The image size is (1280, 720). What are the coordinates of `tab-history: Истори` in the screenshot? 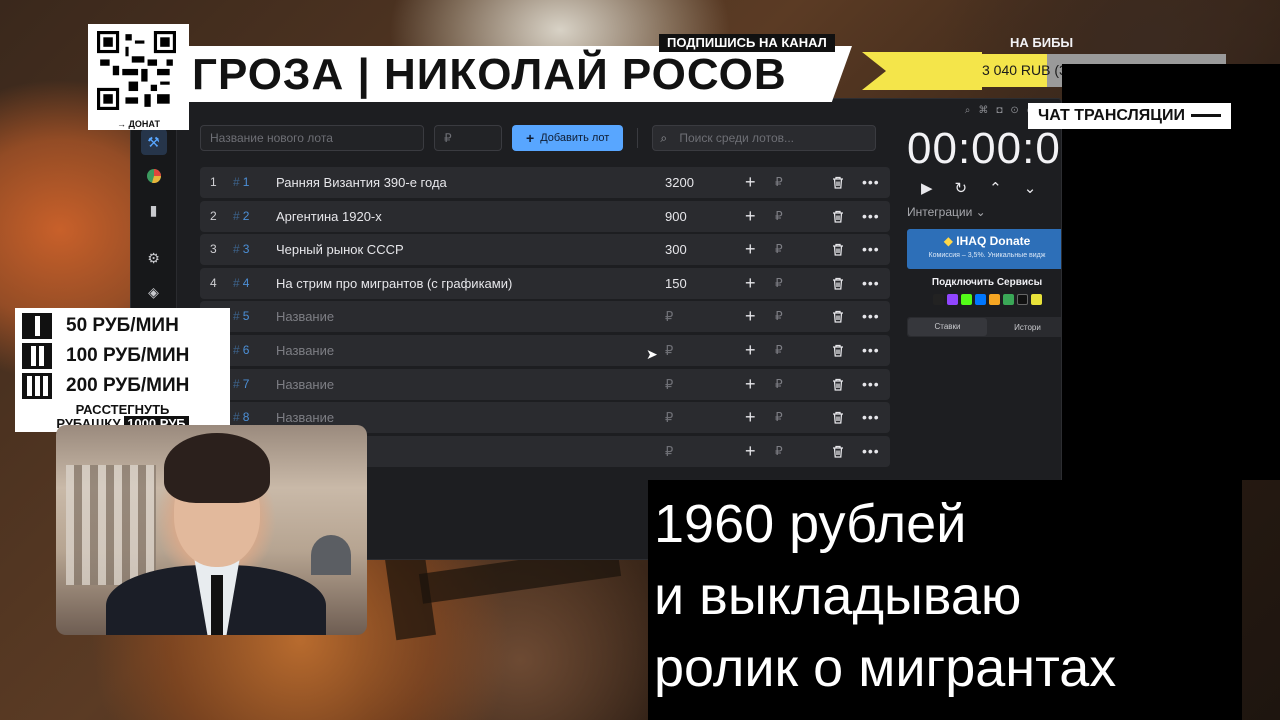 It's located at (1024, 327).